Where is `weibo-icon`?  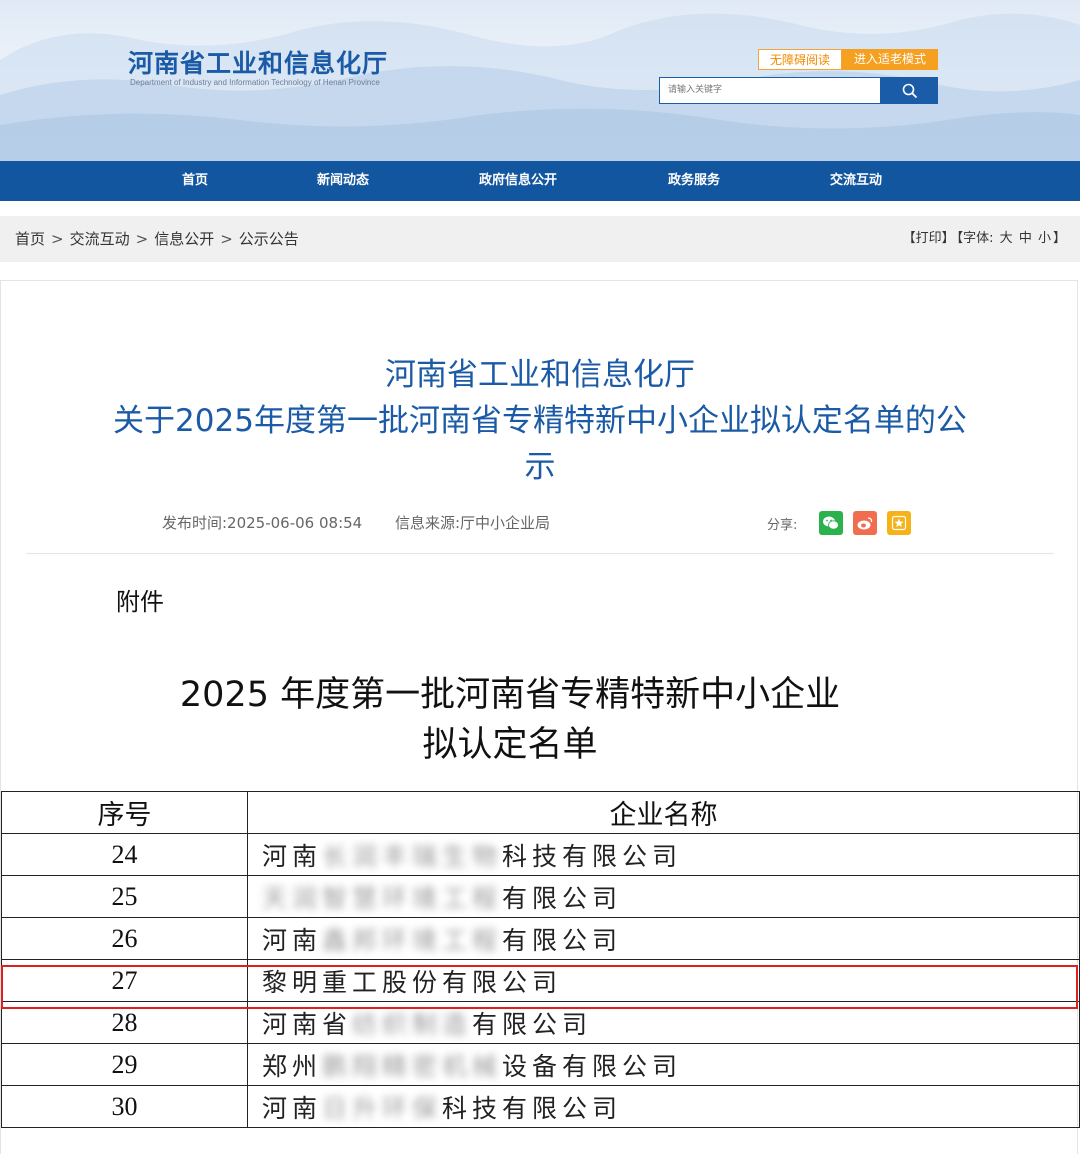
weibo-icon is located at coordinates (865, 523).